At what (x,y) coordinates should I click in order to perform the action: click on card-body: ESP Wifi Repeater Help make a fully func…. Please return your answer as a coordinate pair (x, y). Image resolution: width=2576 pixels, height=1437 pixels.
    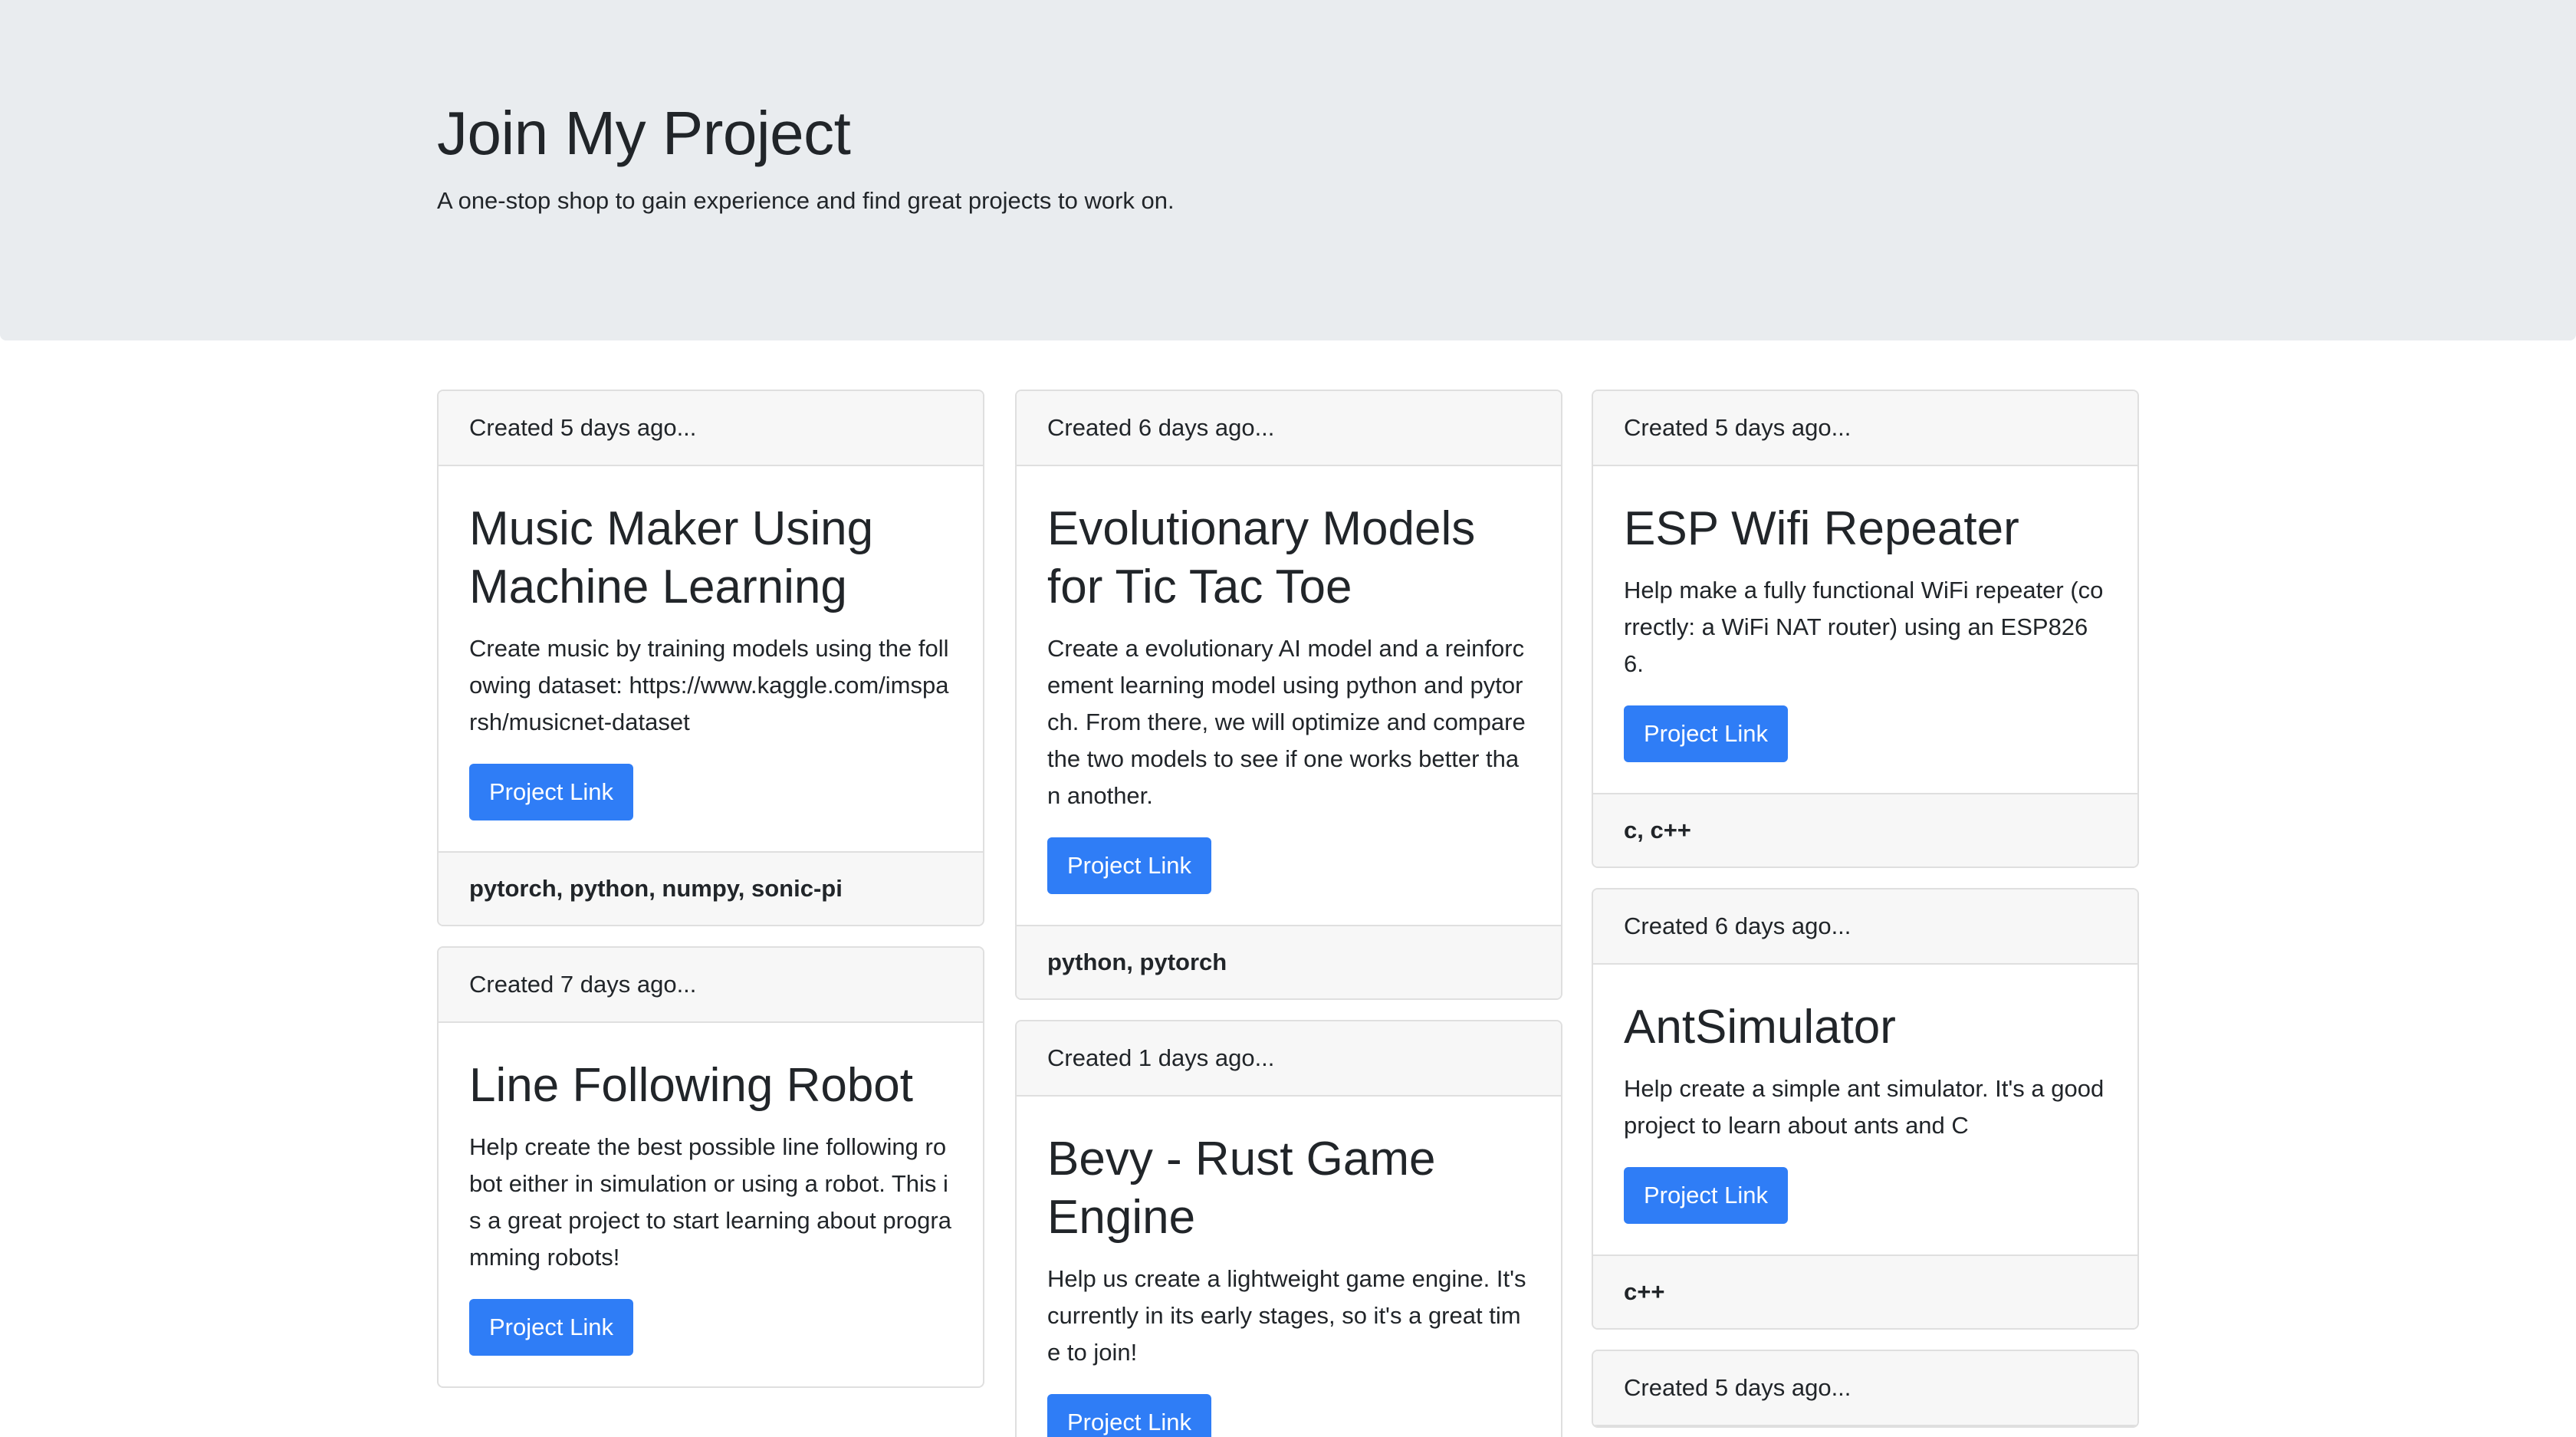
    Looking at the image, I should click on (1865, 629).